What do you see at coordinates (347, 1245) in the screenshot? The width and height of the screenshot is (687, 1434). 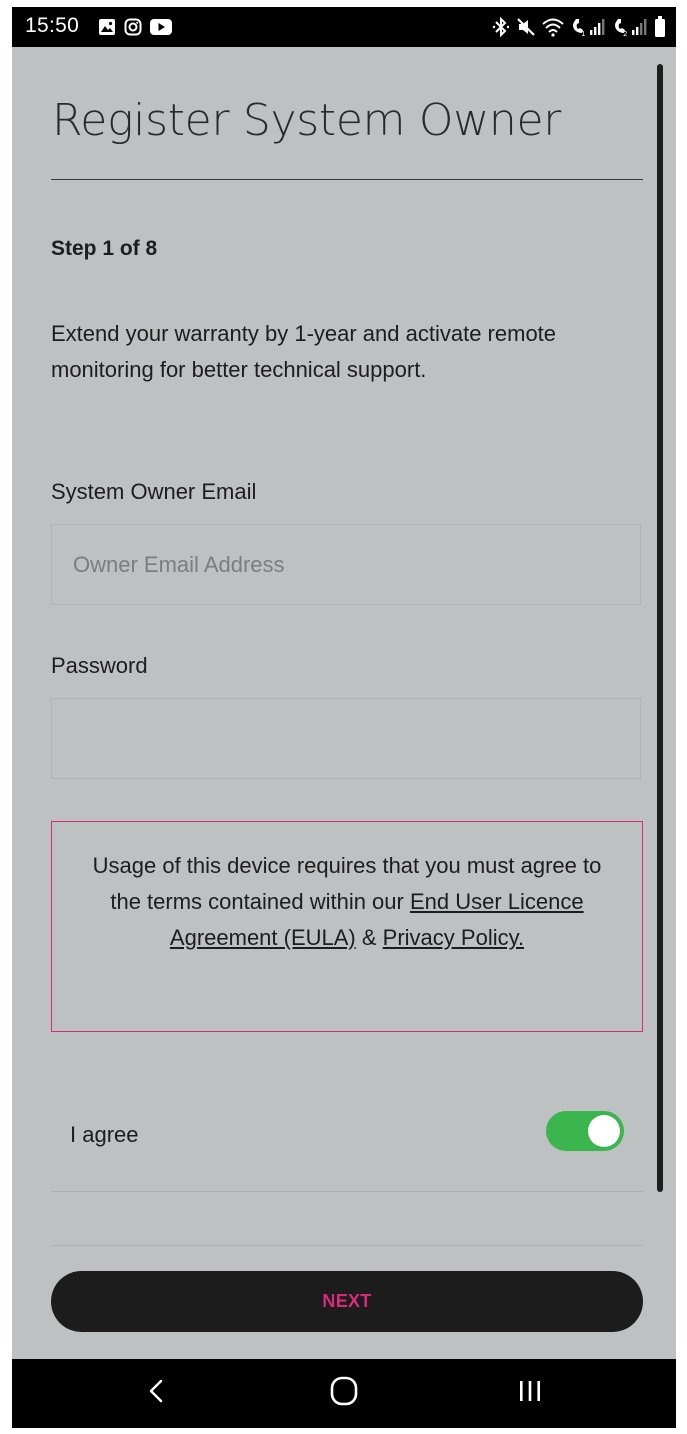 I see `footer-divider` at bounding box center [347, 1245].